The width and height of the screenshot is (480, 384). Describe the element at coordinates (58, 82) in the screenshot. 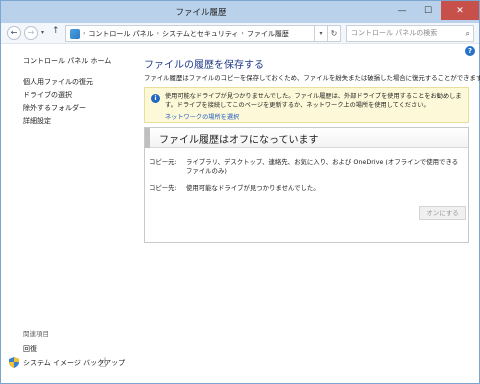

I see `restore-files-link: 個人用ファイルの復元` at that location.